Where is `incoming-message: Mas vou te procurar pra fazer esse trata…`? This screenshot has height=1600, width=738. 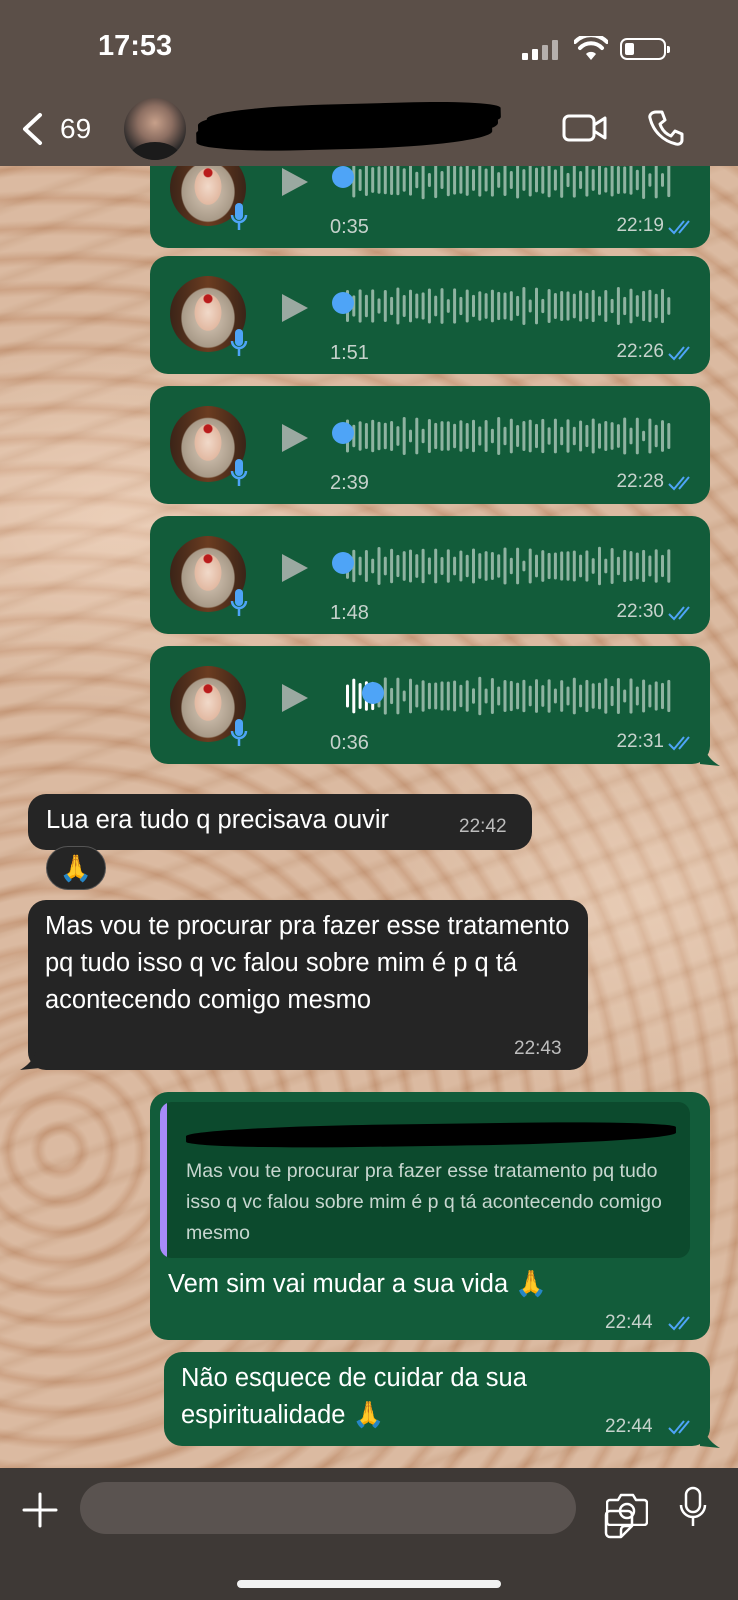 incoming-message: Mas vou te procurar pra fazer esse trata… is located at coordinates (308, 985).